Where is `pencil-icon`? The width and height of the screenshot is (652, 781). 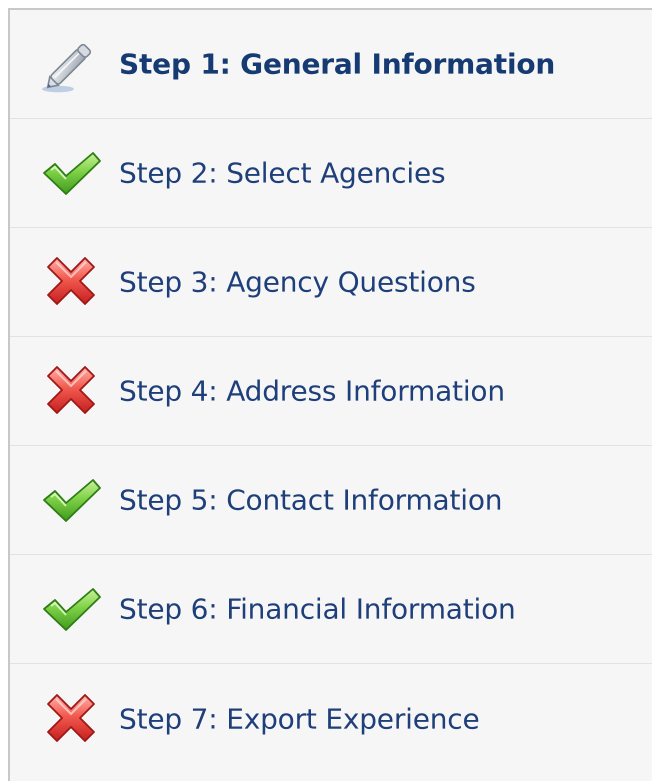 pencil-icon is located at coordinates (71, 64).